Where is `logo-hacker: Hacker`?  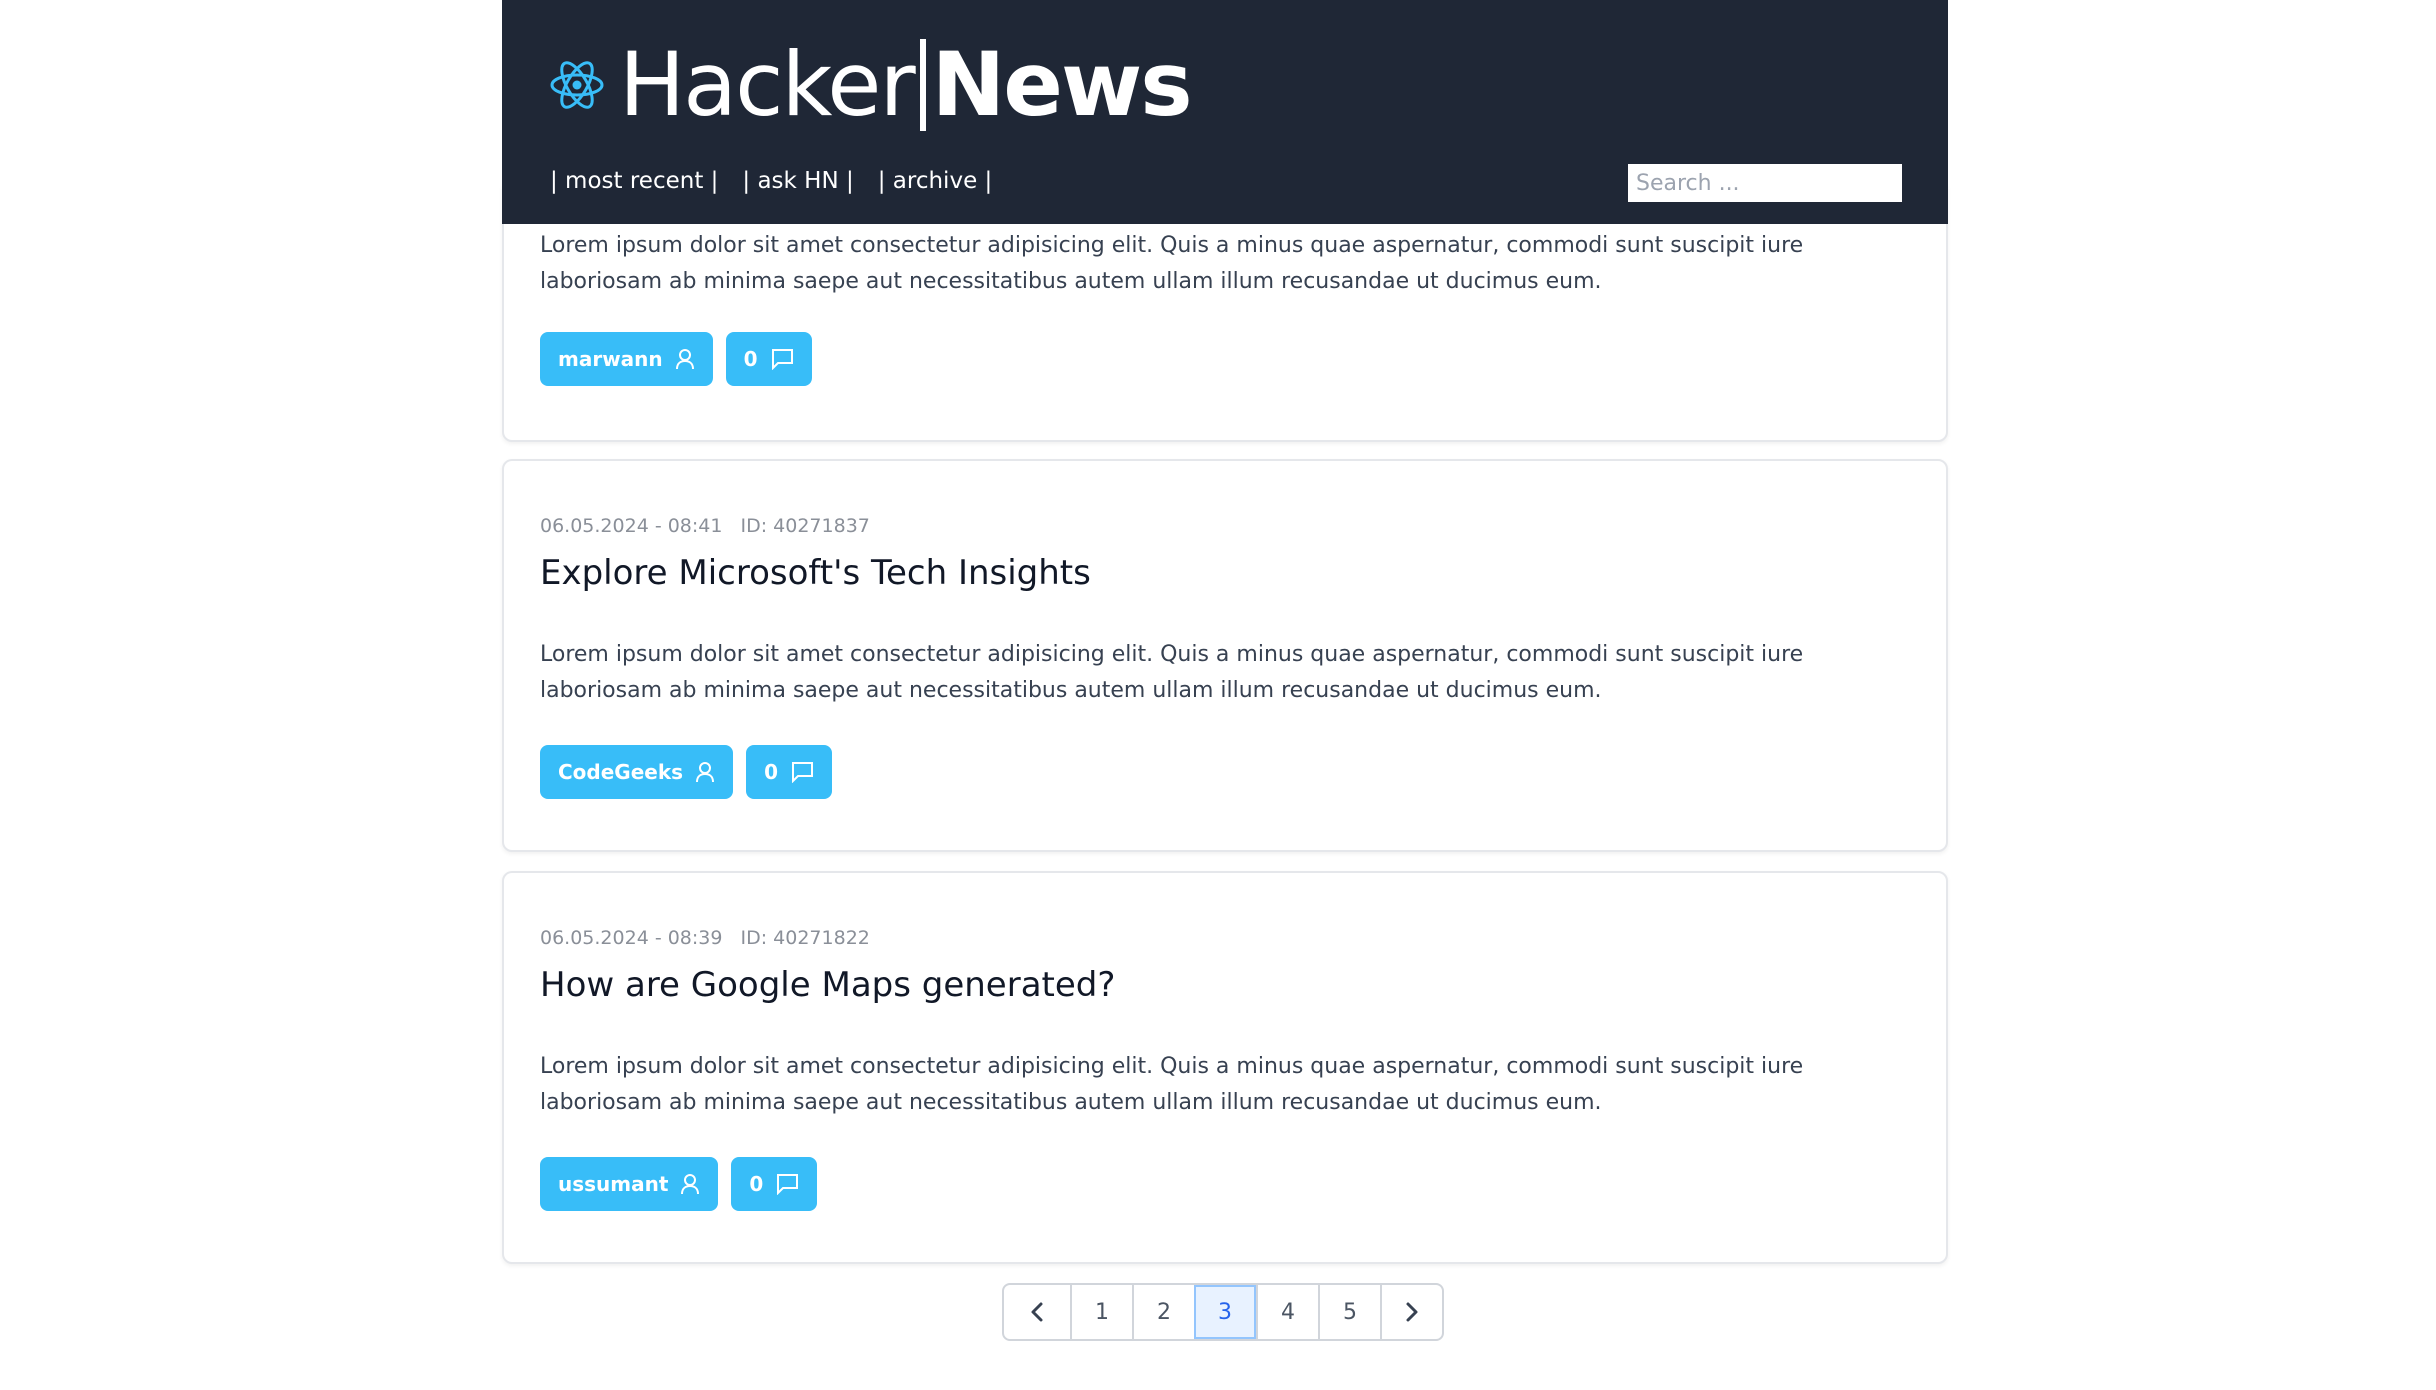
logo-hacker: Hacker is located at coordinates (767, 84).